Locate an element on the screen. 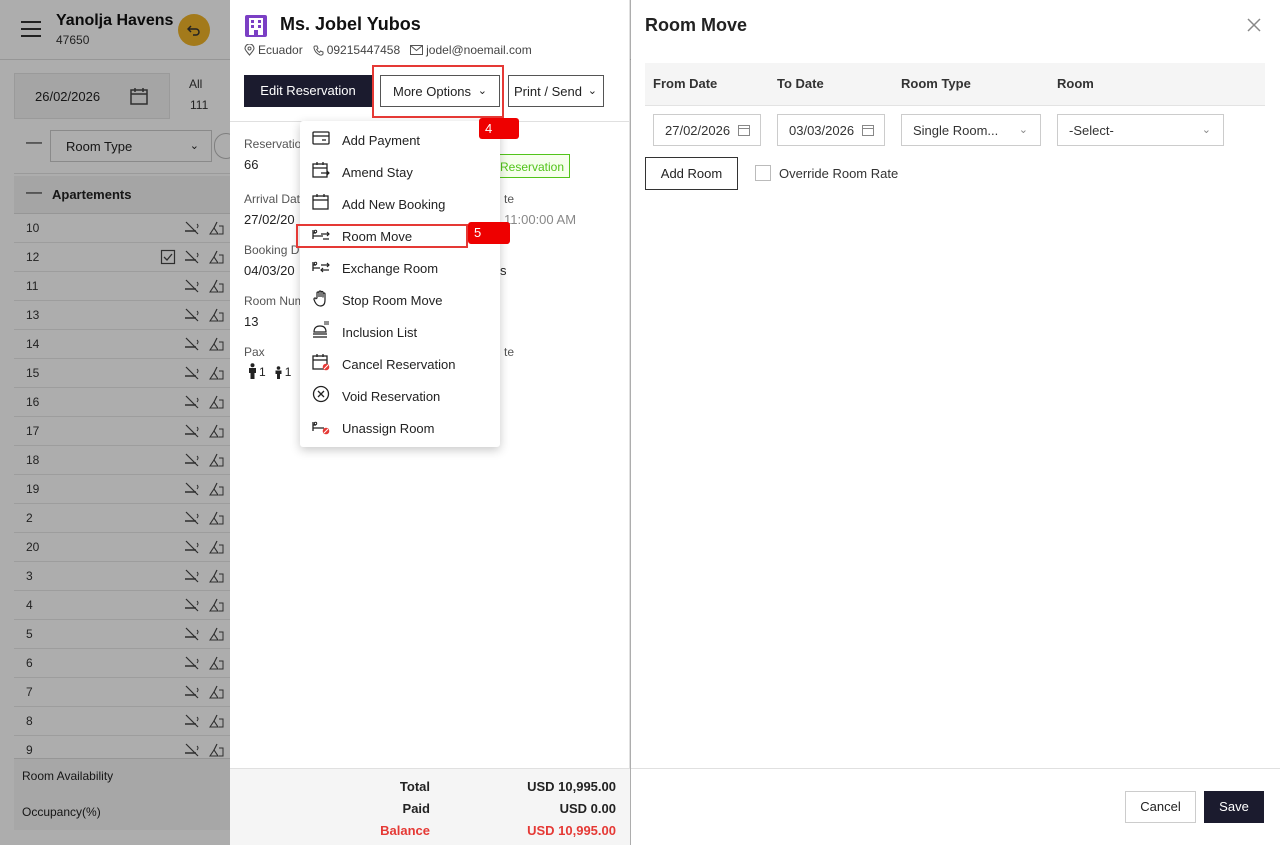 The image size is (1280, 845). arrival-date-label: Arrival Dat is located at coordinates (272, 199).